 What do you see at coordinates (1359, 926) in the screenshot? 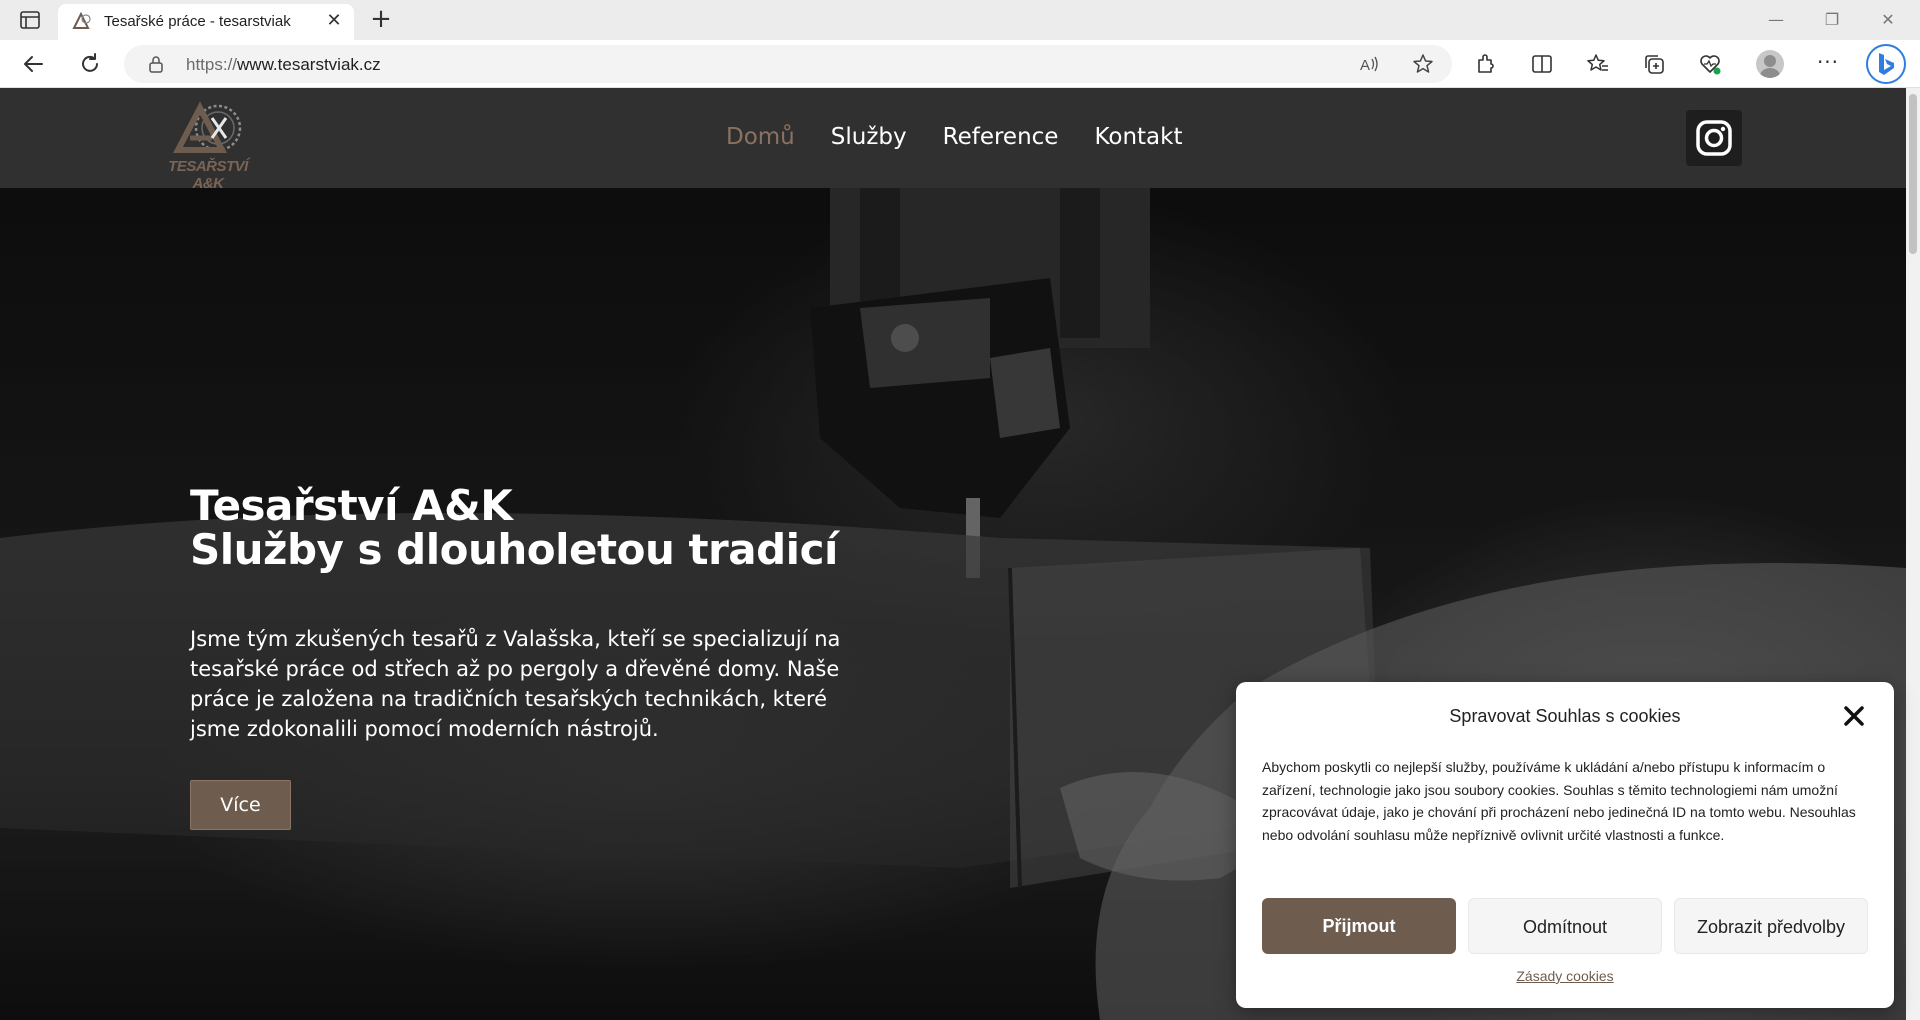
I see `accept-cookies-button: Přijmout` at bounding box center [1359, 926].